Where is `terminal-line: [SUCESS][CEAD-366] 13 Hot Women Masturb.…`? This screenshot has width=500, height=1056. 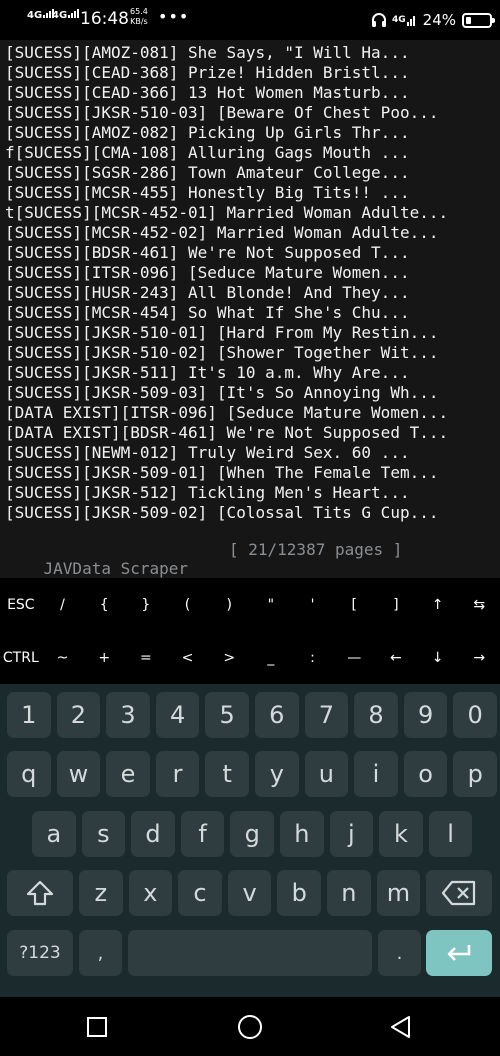 terminal-line: [SUCESS][CEAD-366] 13 Hot Women Masturb.… is located at coordinates (207, 92).